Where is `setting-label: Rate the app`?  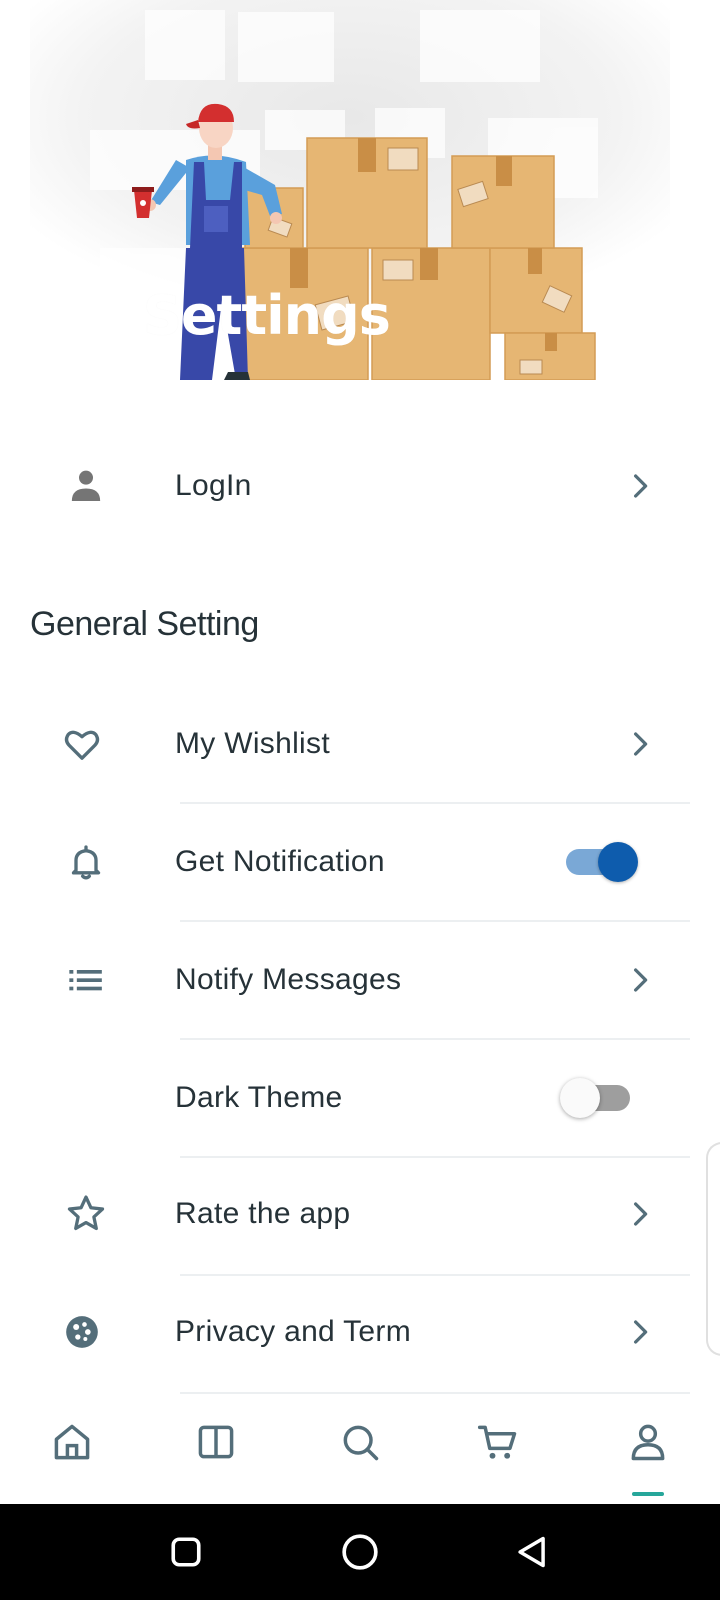 setting-label: Rate the app is located at coordinates (263, 1213).